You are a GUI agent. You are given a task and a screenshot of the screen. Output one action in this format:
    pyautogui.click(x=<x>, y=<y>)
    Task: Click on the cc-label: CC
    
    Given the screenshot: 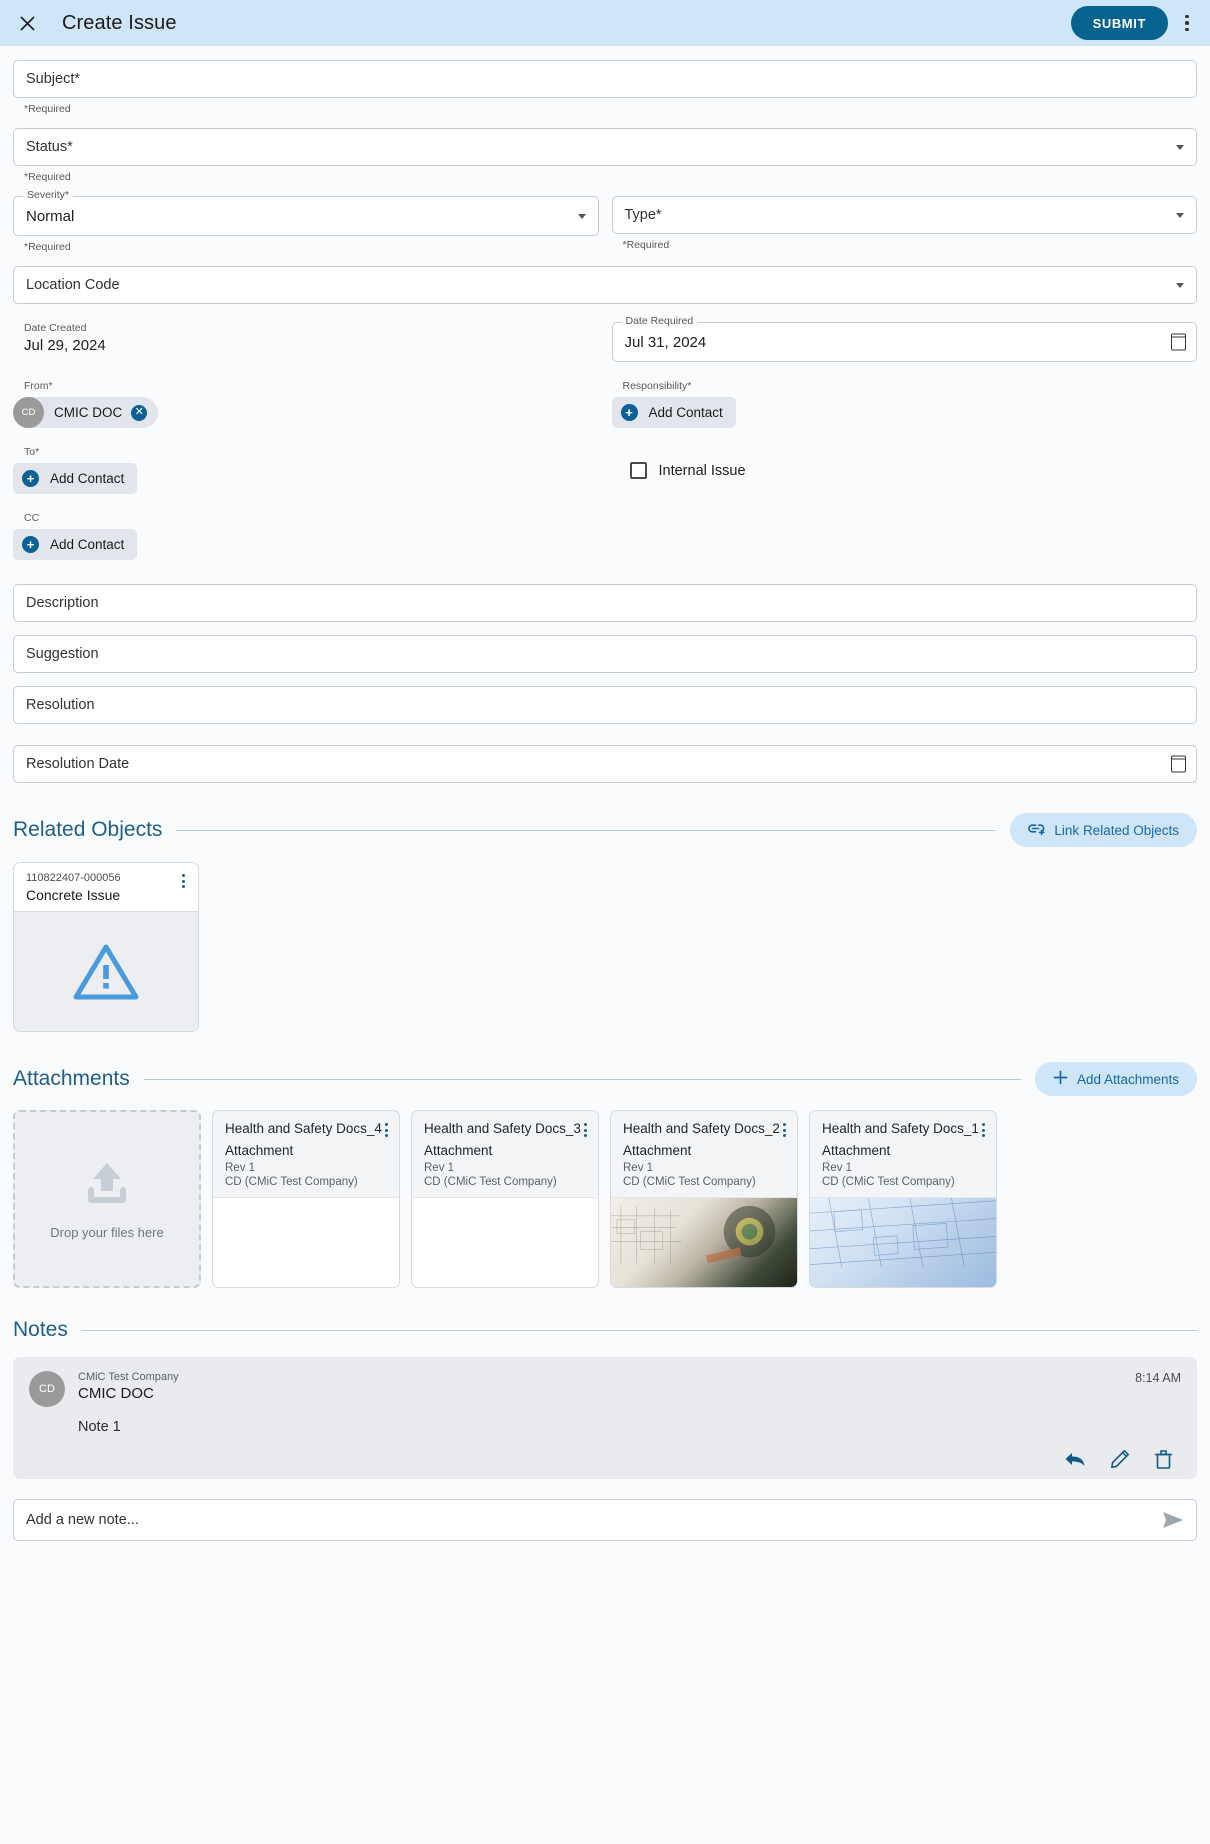 What is the action you would take?
    pyautogui.click(x=32, y=518)
    